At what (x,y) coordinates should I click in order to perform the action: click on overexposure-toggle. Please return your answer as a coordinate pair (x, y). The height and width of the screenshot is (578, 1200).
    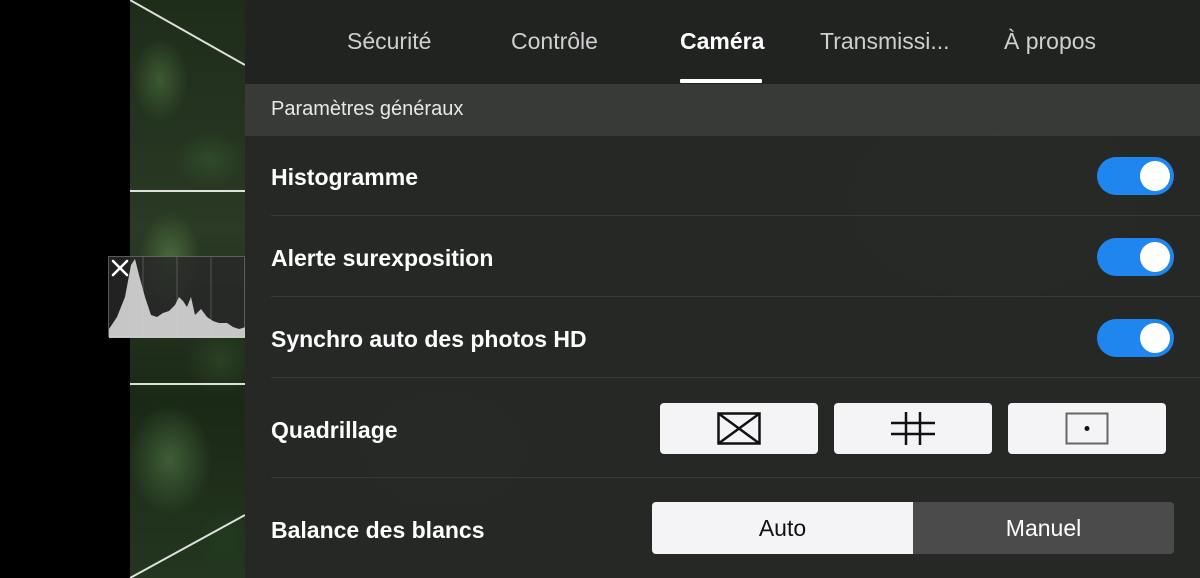
    Looking at the image, I should click on (1135, 257).